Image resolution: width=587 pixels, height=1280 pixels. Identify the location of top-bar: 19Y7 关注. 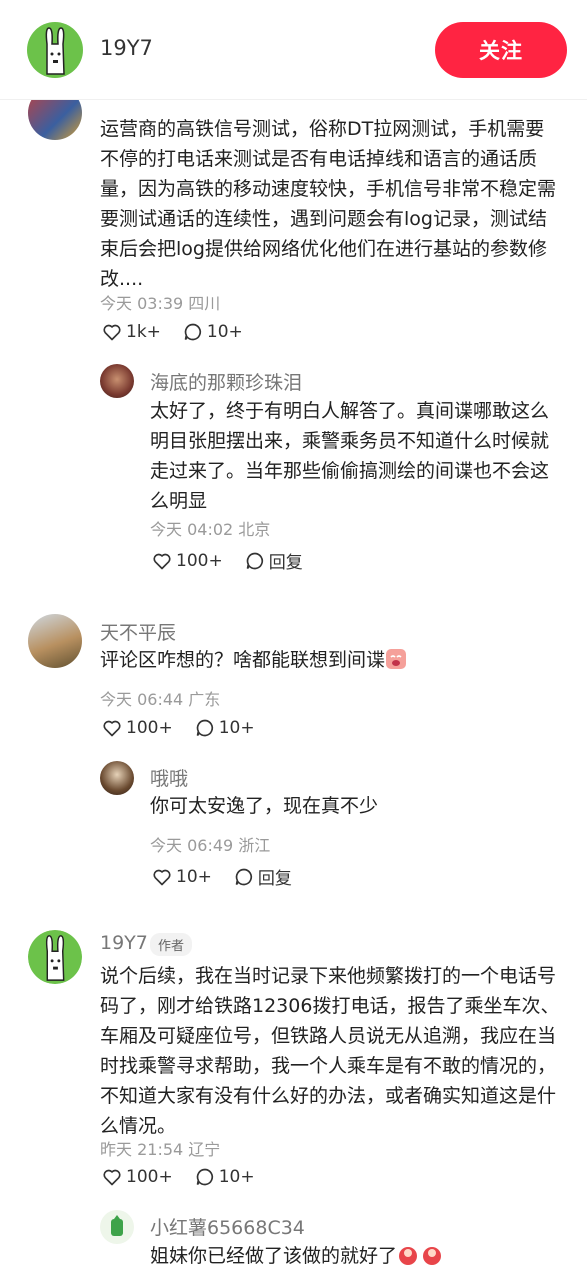
(293, 50).